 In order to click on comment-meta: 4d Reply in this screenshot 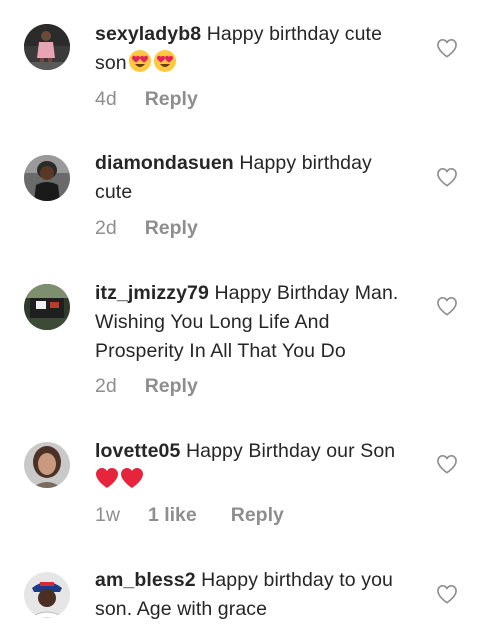, I will do `click(146, 99)`.